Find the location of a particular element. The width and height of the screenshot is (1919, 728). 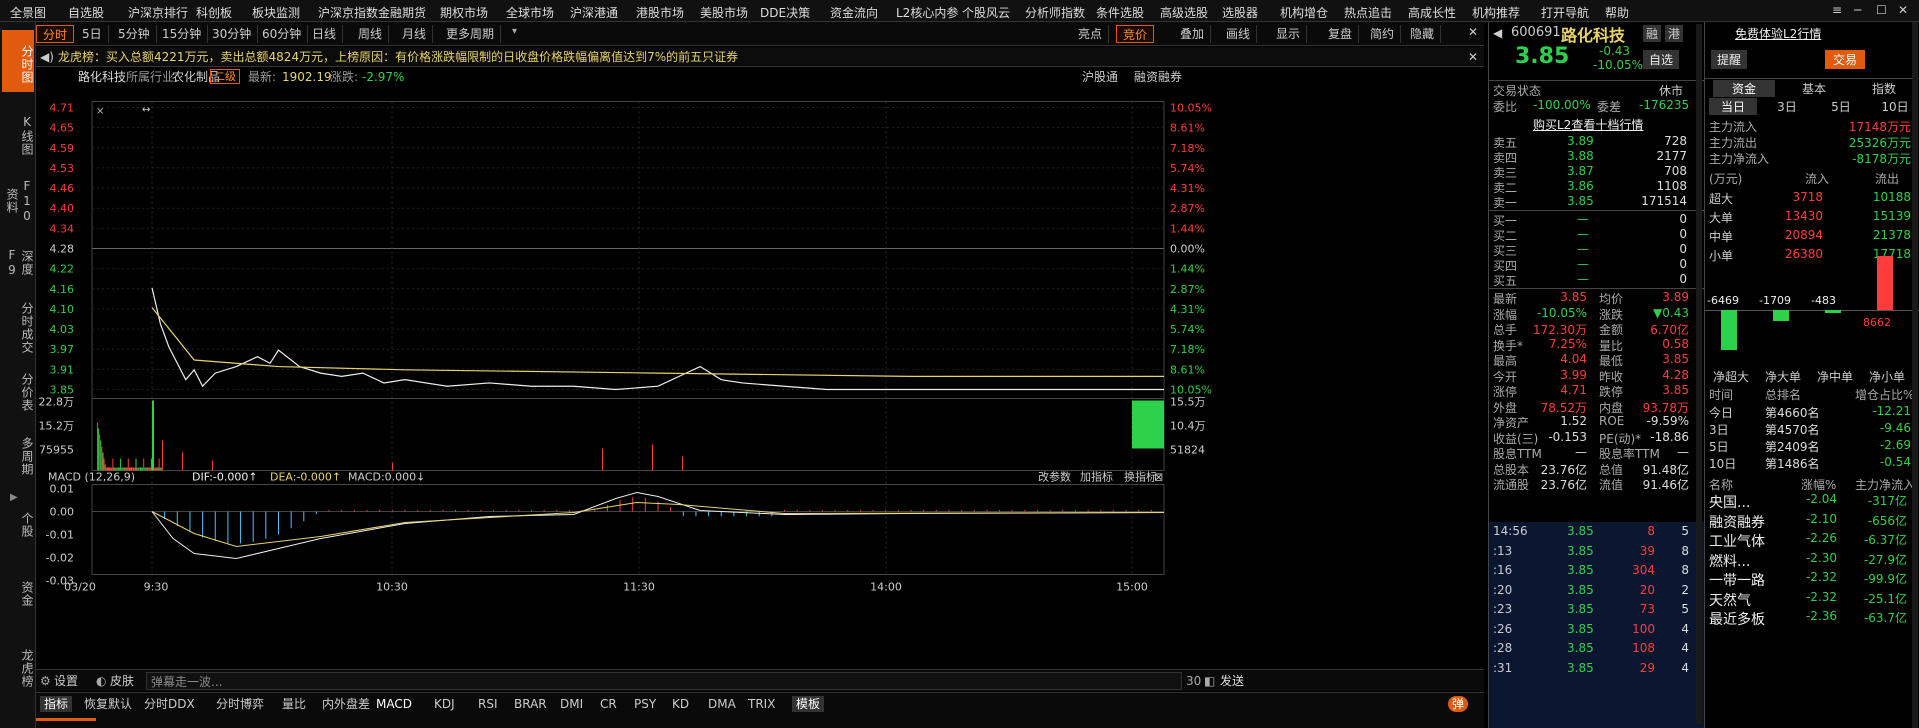

period-8: 月线 is located at coordinates (415, 34).